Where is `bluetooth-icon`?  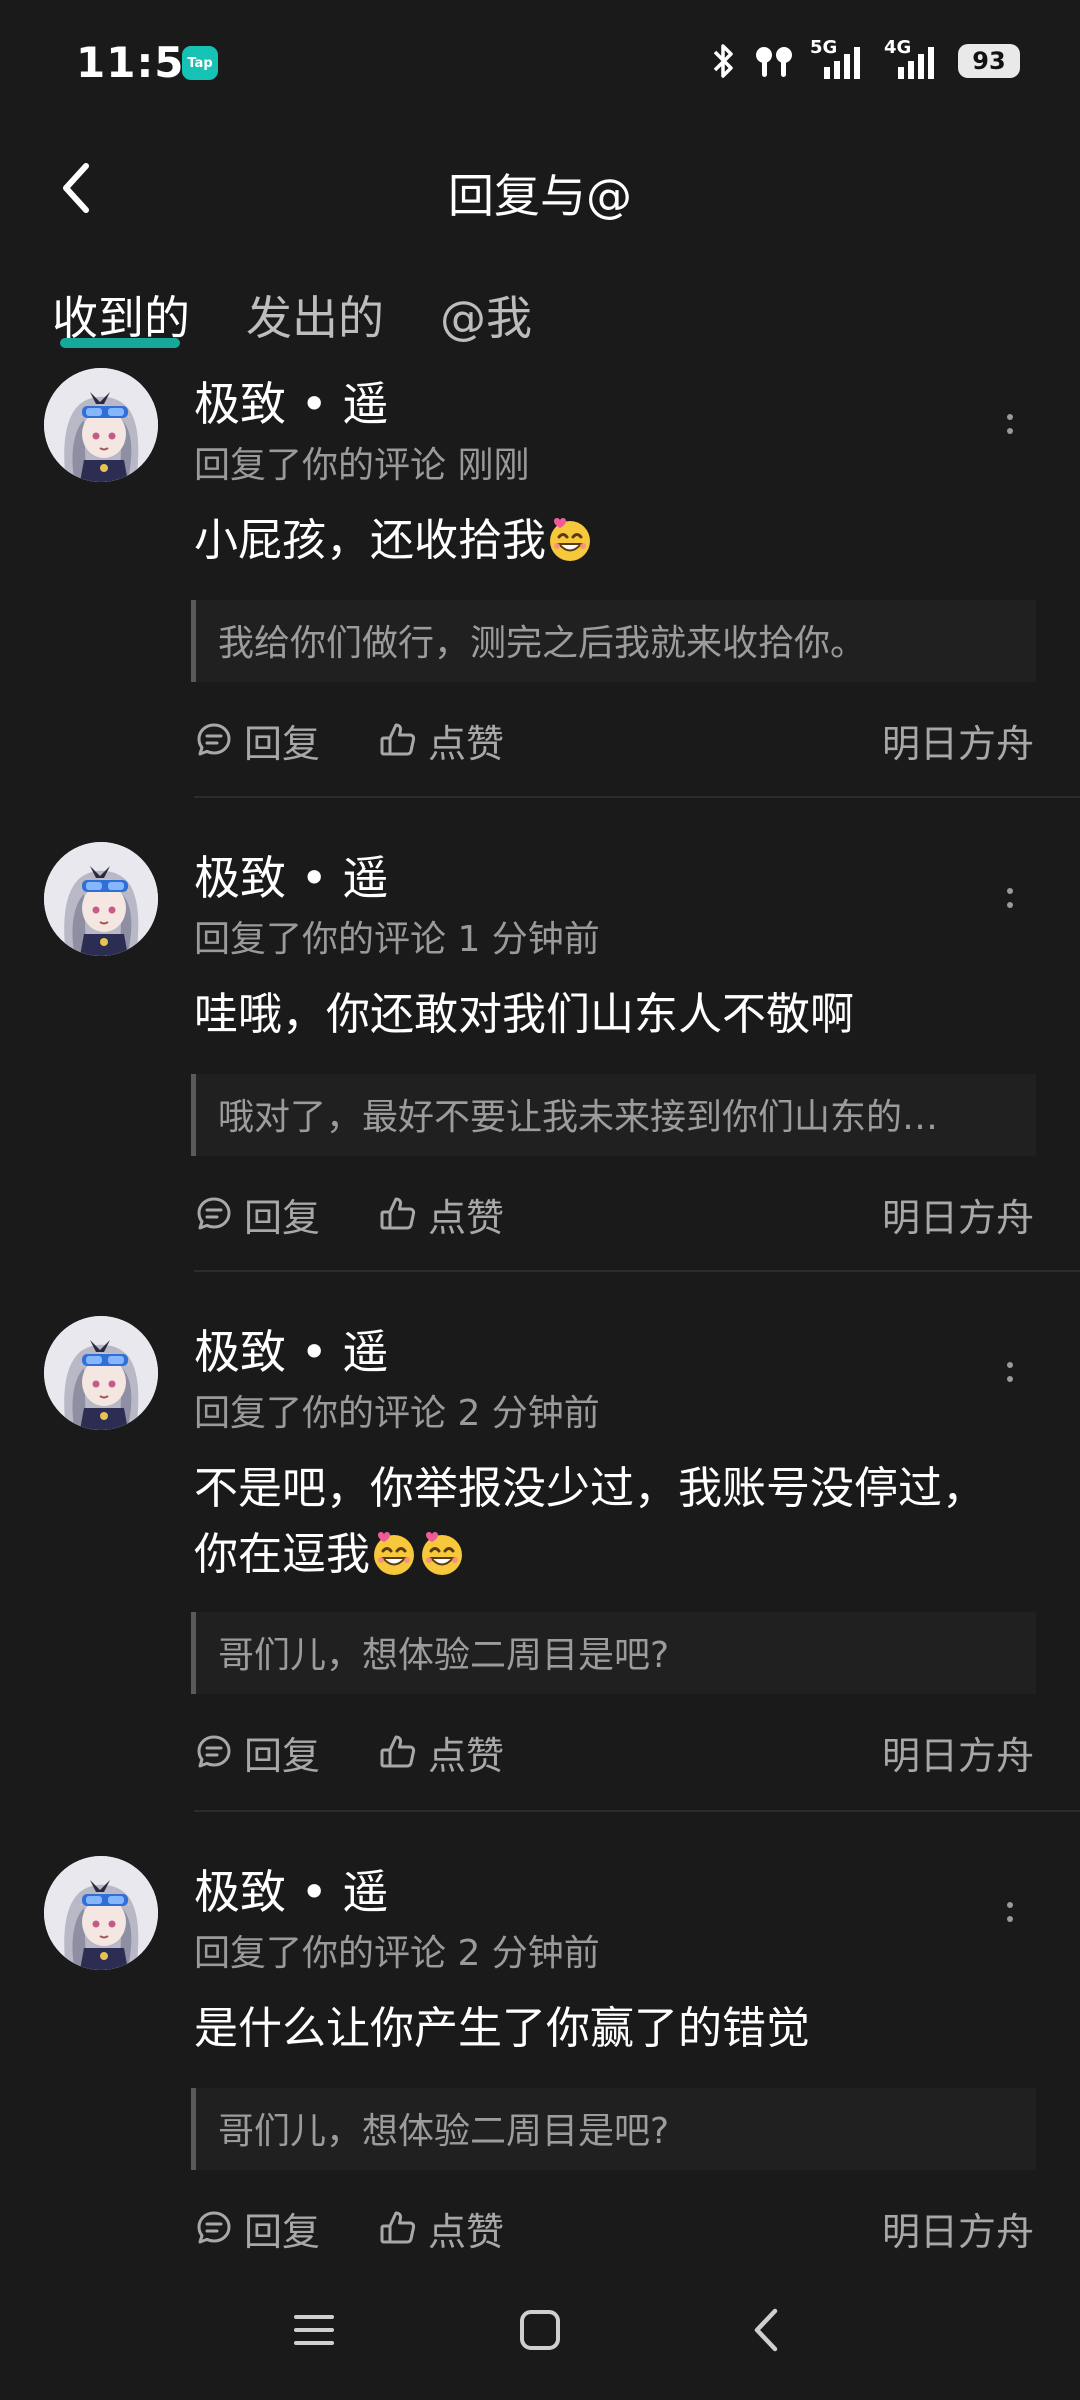
bluetooth-icon is located at coordinates (723, 61).